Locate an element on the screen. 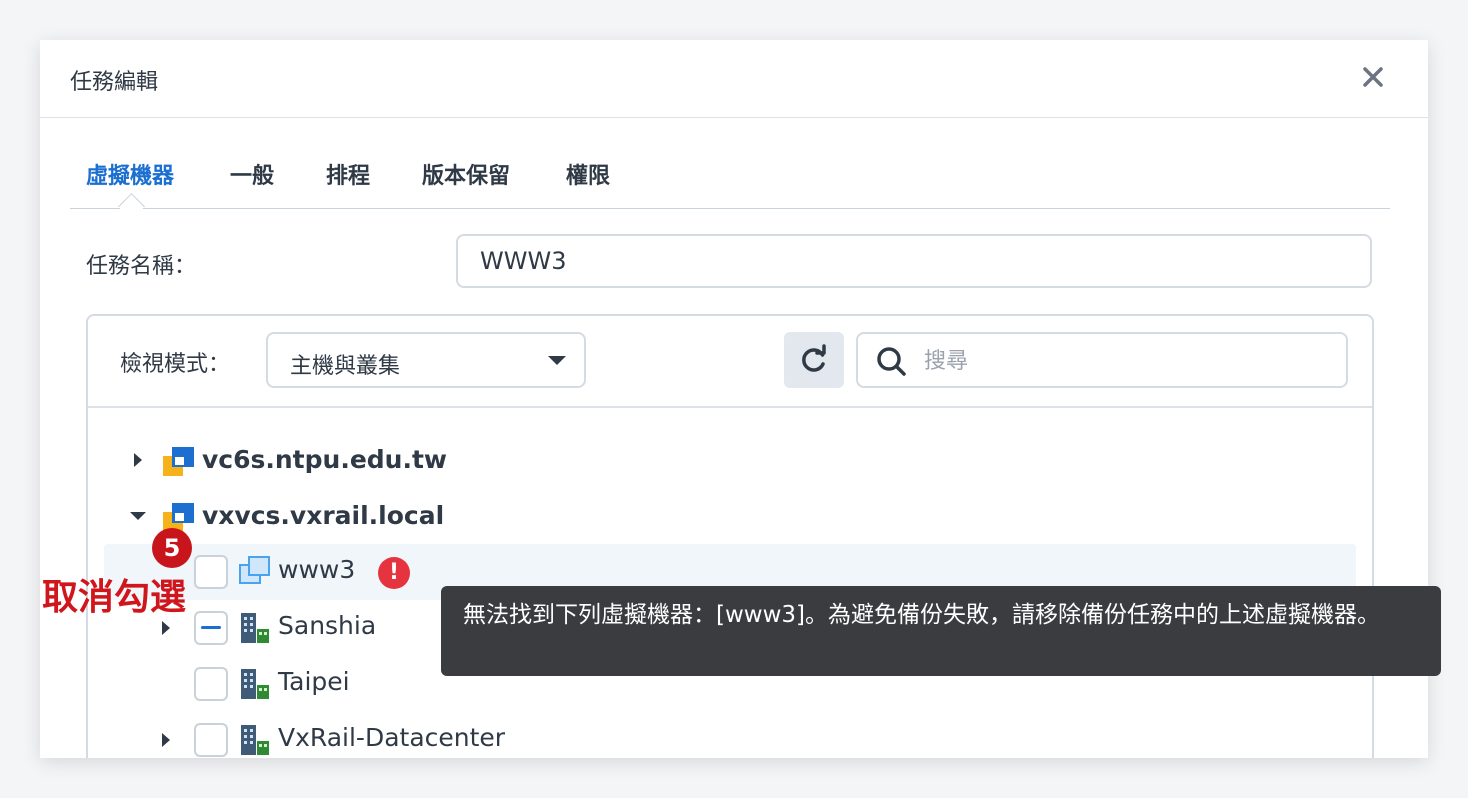 This screenshot has width=1468, height=798. error-icon: ! is located at coordinates (394, 573).